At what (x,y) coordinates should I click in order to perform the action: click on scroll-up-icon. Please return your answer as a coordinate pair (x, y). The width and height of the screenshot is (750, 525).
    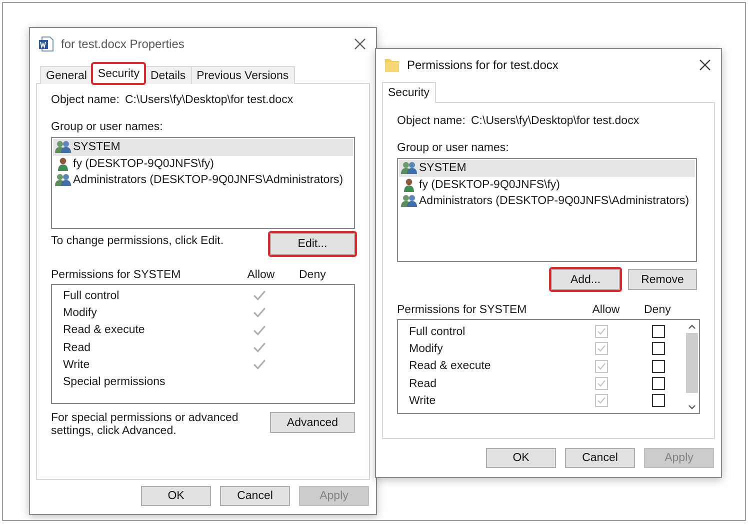
    Looking at the image, I should click on (692, 326).